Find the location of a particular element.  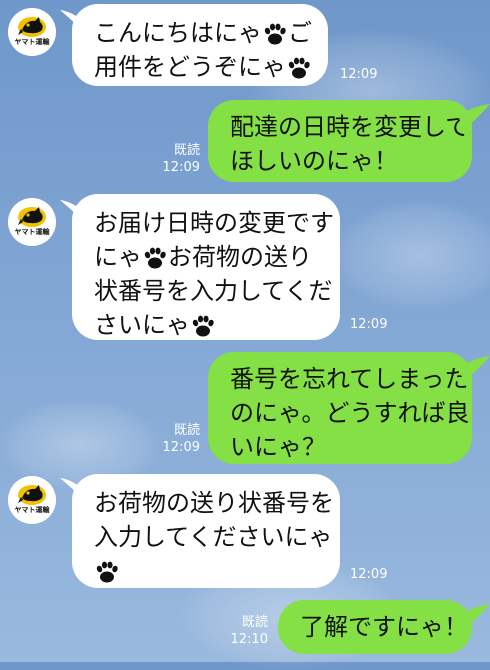

message-line: さいにゃ is located at coordinates (217, 325).